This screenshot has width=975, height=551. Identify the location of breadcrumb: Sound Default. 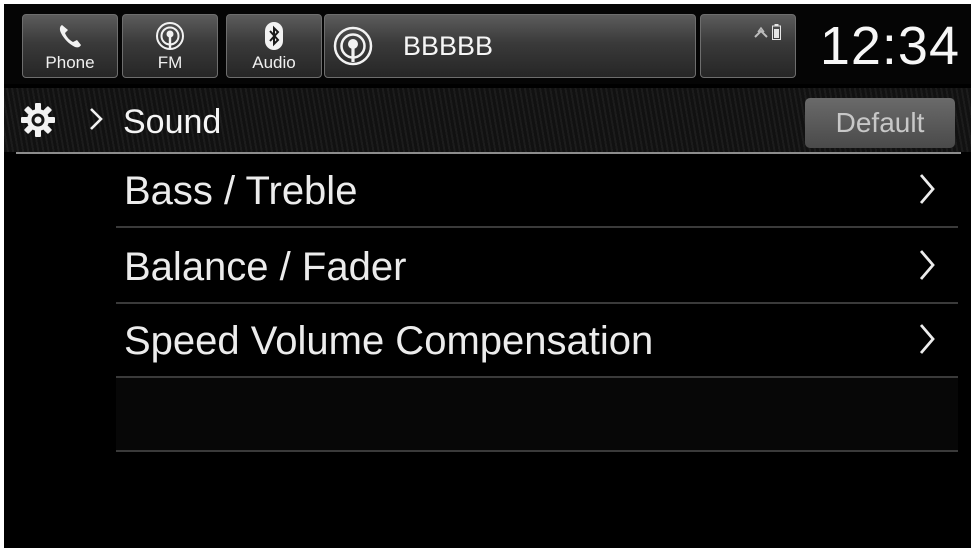
(487, 120).